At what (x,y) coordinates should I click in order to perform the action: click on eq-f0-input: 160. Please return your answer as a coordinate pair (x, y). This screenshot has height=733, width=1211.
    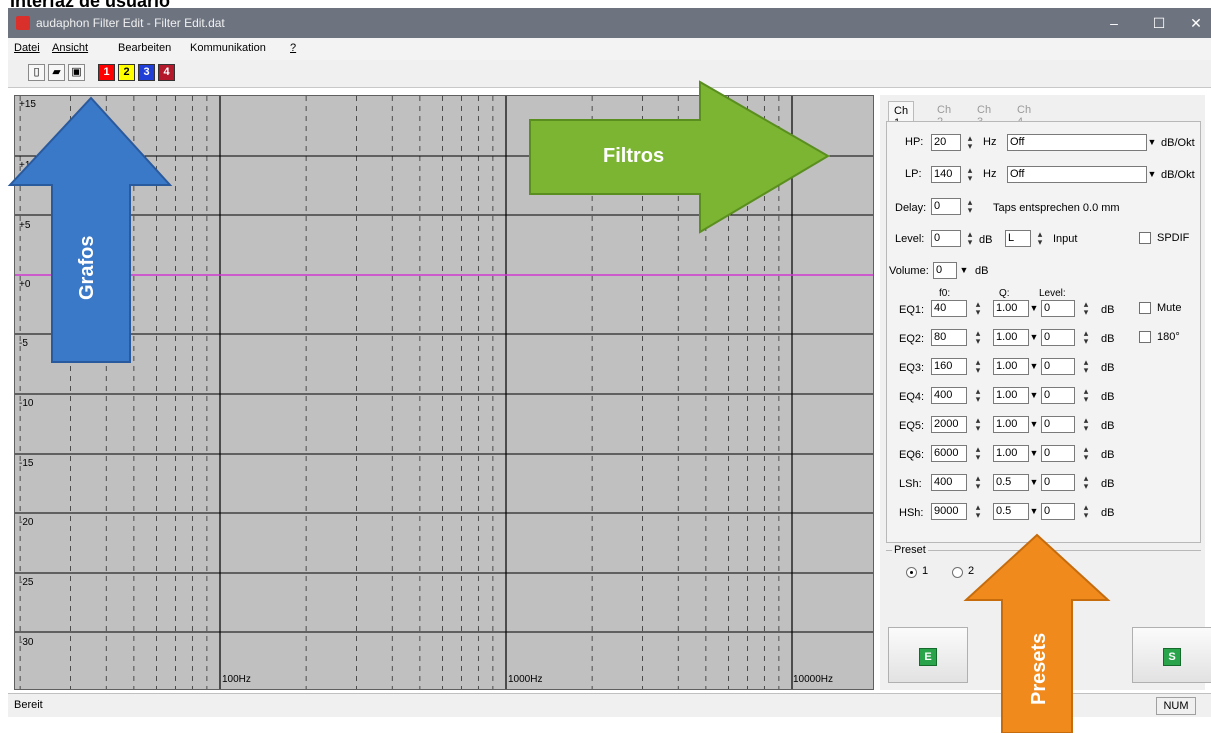
    Looking at the image, I should click on (949, 366).